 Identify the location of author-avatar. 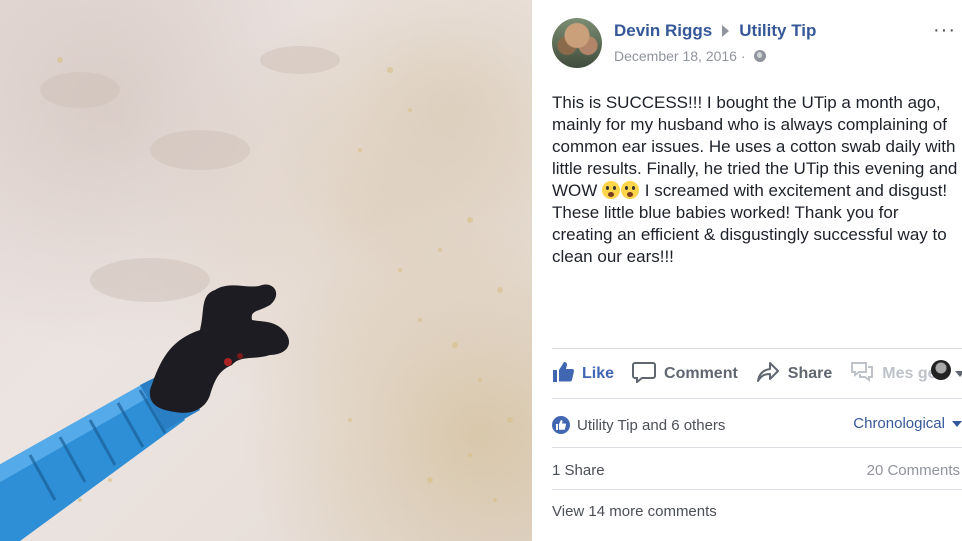
(577, 43).